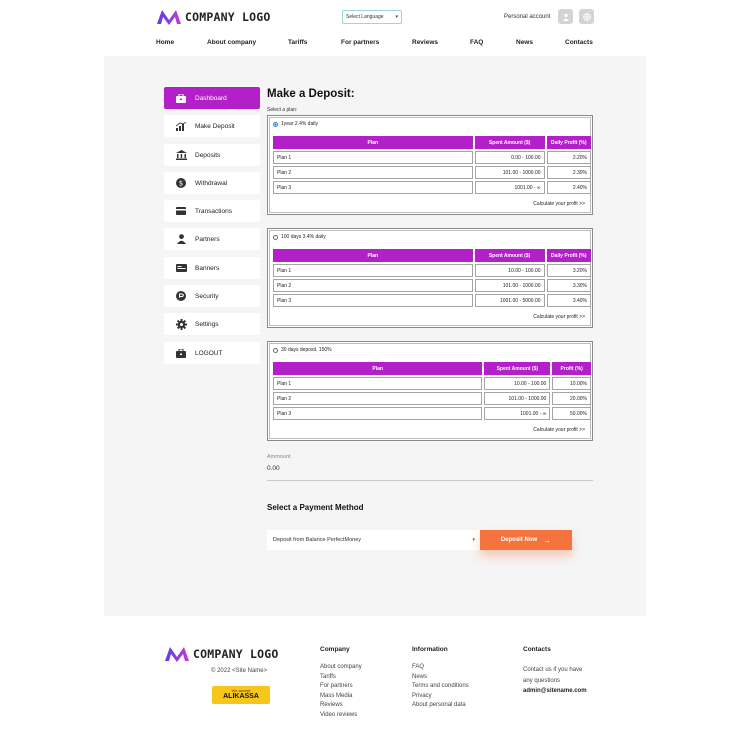 Image resolution: width=750 pixels, height=750 pixels. What do you see at coordinates (207, 239) in the screenshot?
I see `sidebar-item-label: Partners` at bounding box center [207, 239].